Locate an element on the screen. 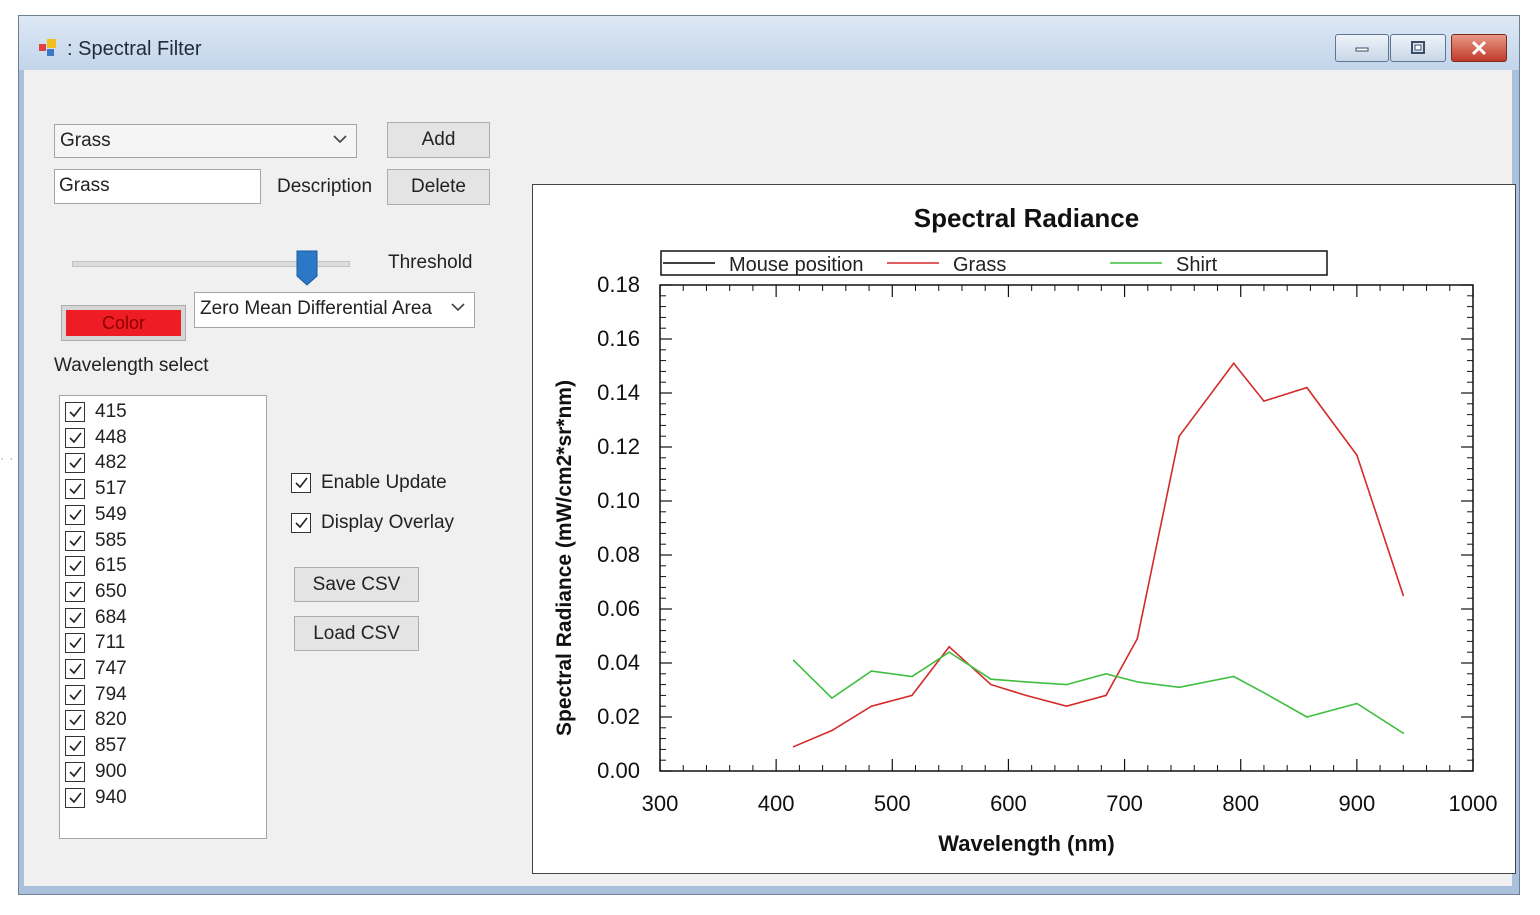 This screenshot has width=1540, height=915. wavelength-item: 549 is located at coordinates (96, 515).